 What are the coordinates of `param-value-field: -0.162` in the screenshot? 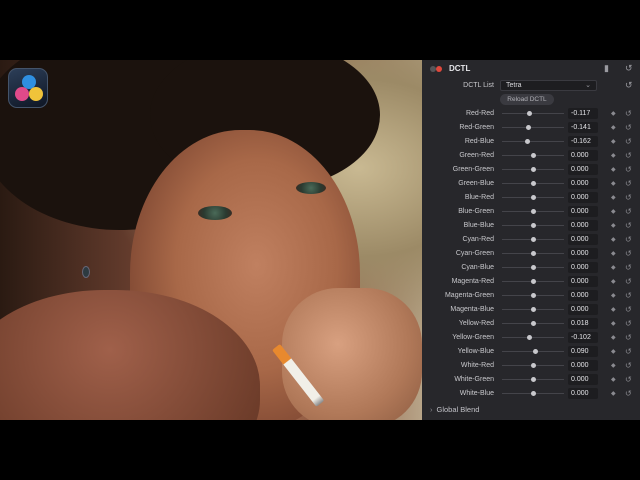 It's located at (583, 141).